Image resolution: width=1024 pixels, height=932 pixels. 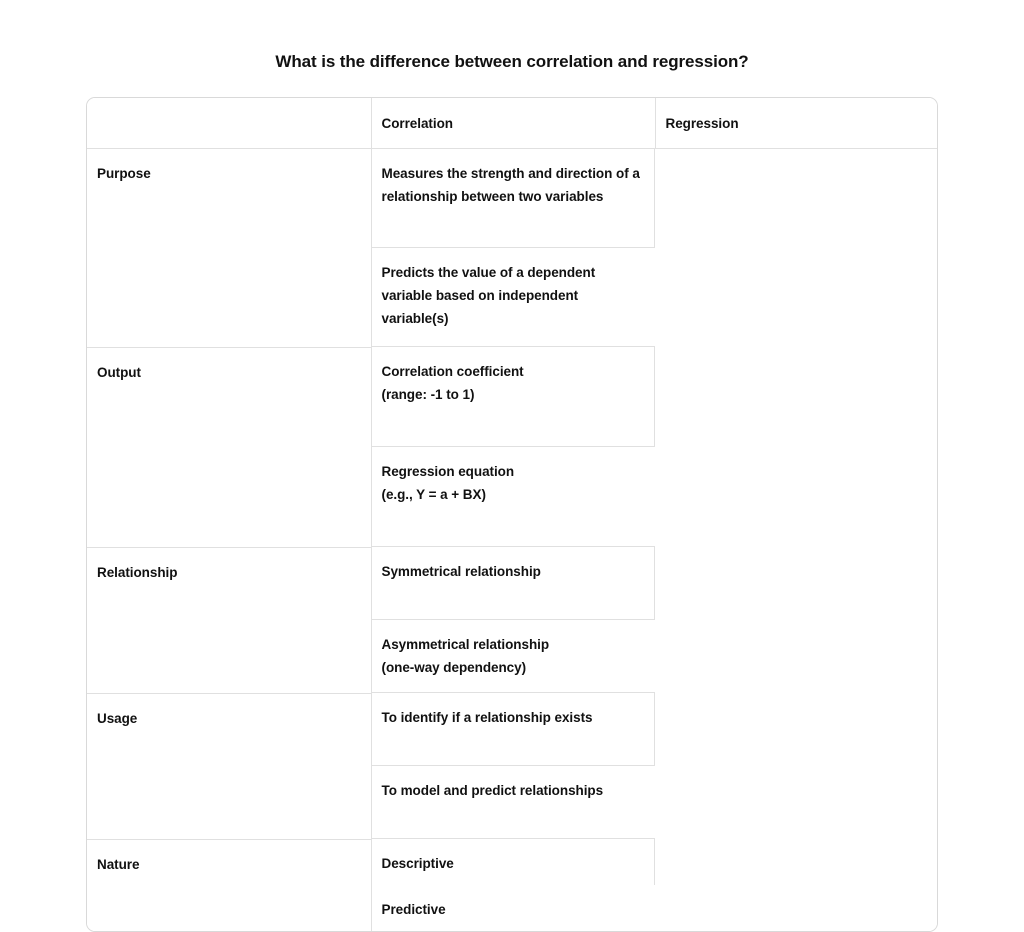 What do you see at coordinates (229, 248) in the screenshot?
I see `row-label-purpose: Purpose` at bounding box center [229, 248].